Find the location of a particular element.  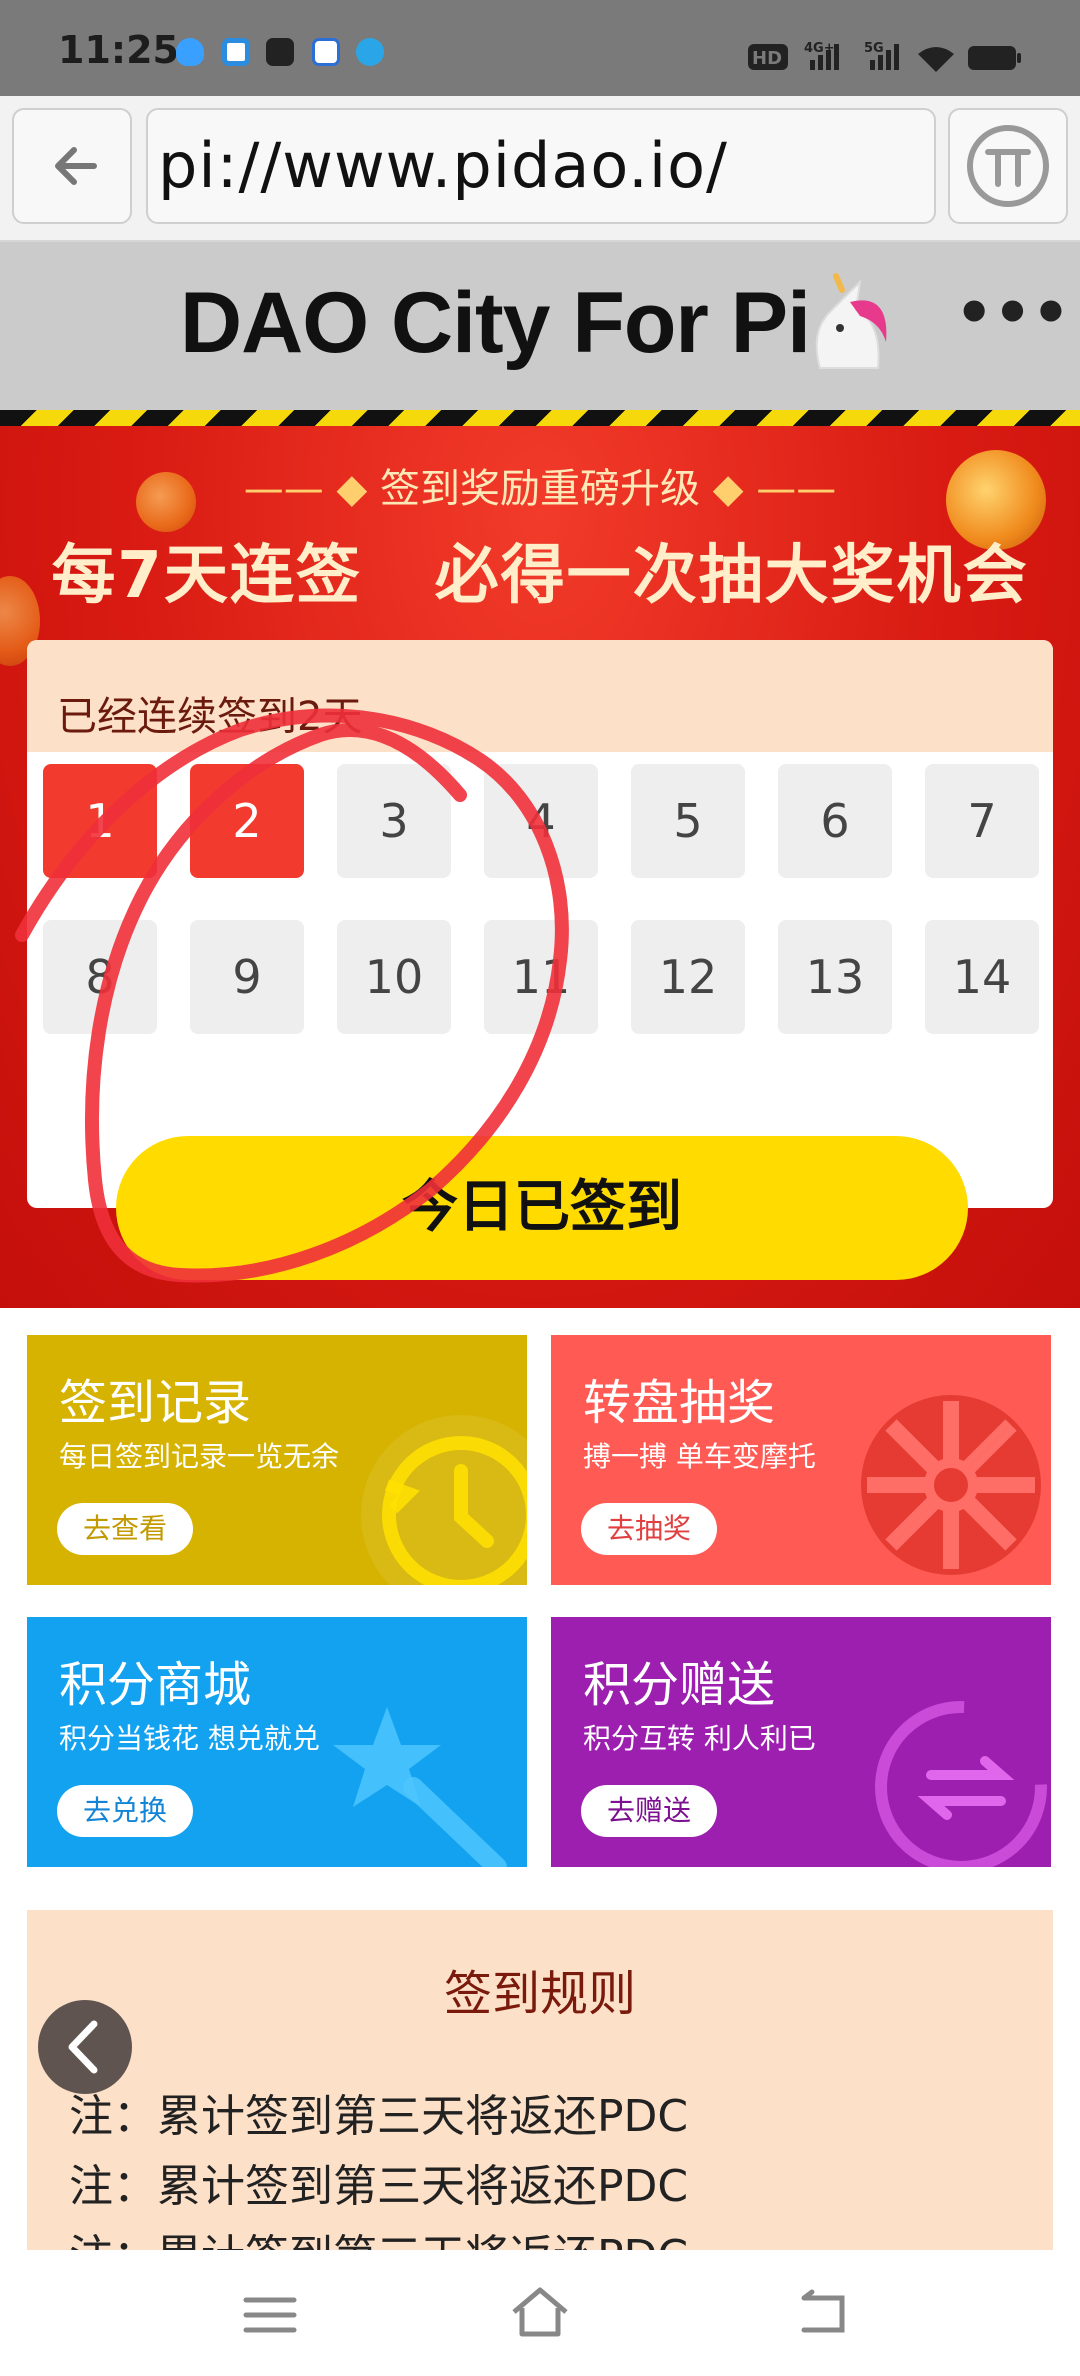

streak-header: 已经连续签到2天 is located at coordinates (540, 696).